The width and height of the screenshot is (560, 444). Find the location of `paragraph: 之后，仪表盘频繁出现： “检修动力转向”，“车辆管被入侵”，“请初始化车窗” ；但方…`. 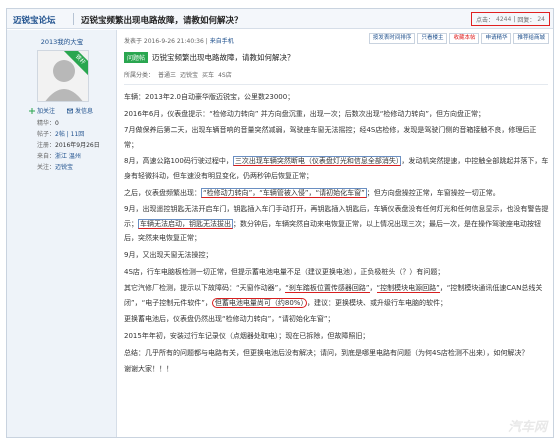

paragraph: 之后，仪表盘频繁出现： “检修动力转向”，“车辆管被入侵”，“请初始化车窗” ；但方… is located at coordinates (312, 192).